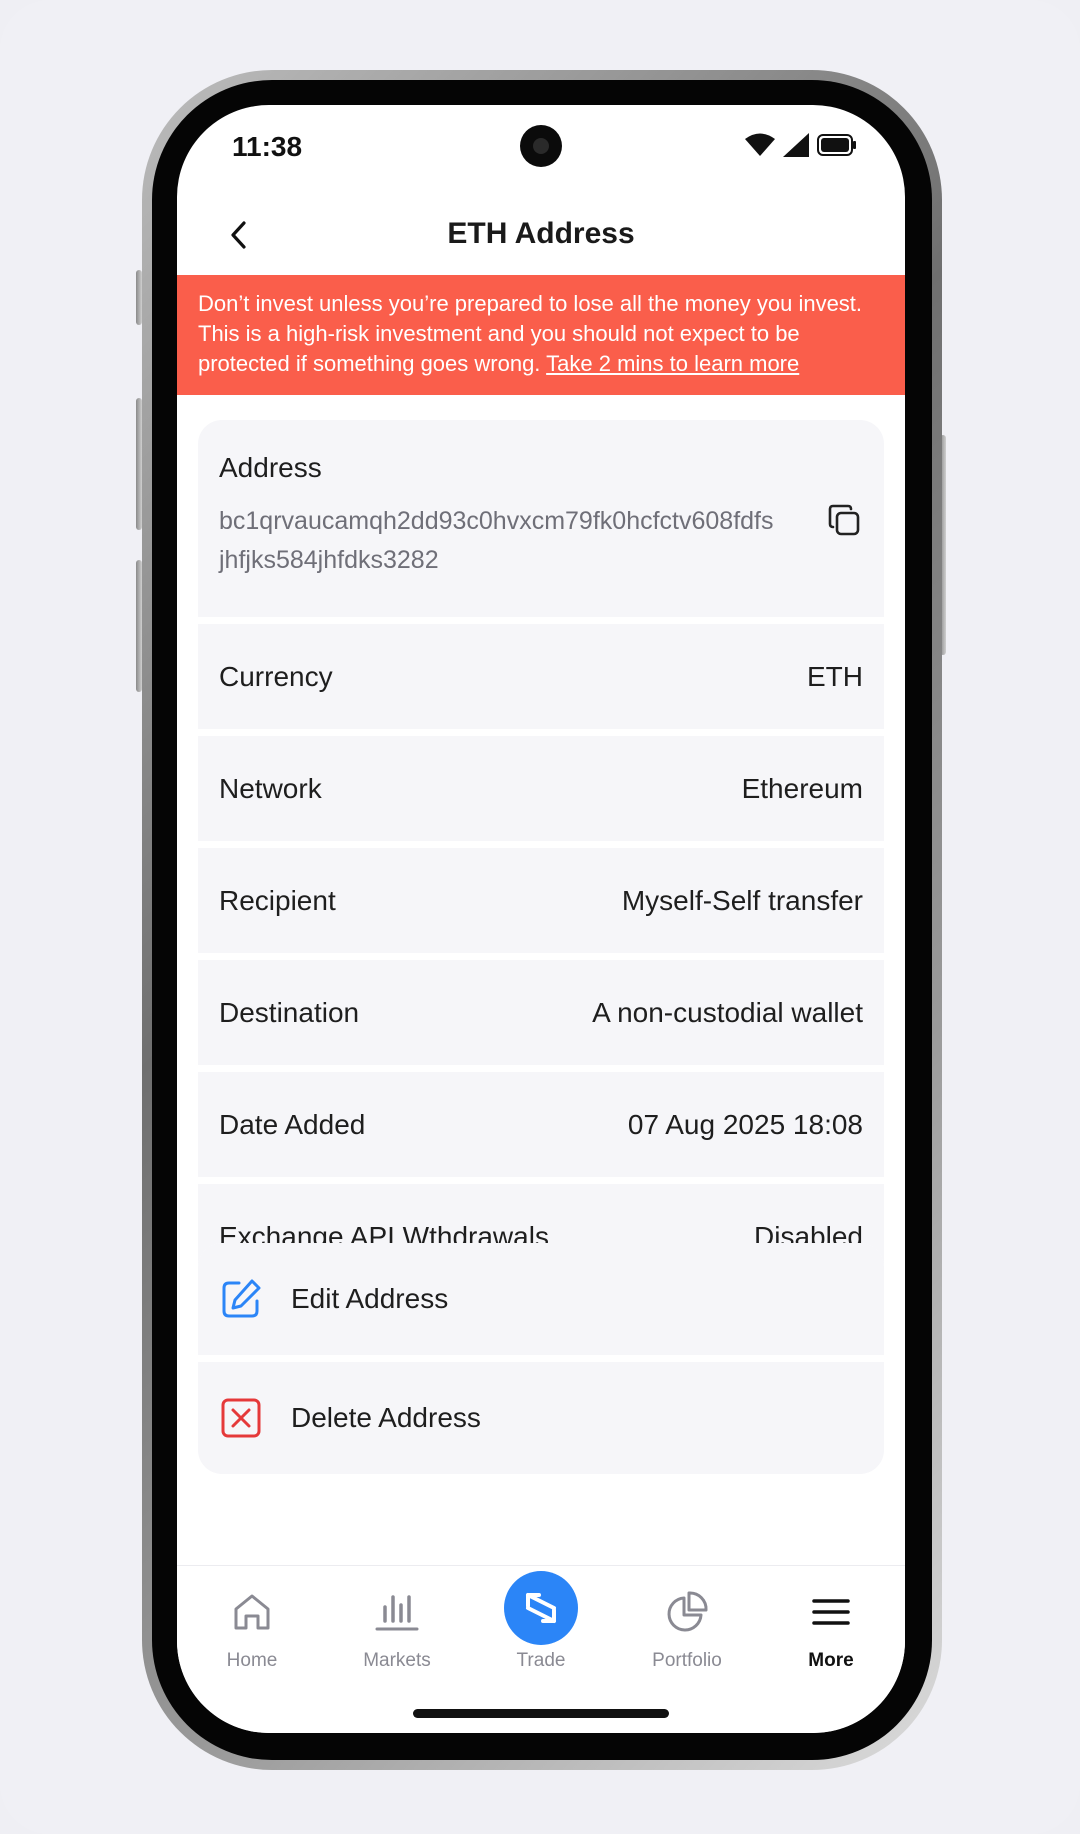 The height and width of the screenshot is (1834, 1080). I want to click on detail-value: 07 Aug 2025 18:08, so click(745, 1124).